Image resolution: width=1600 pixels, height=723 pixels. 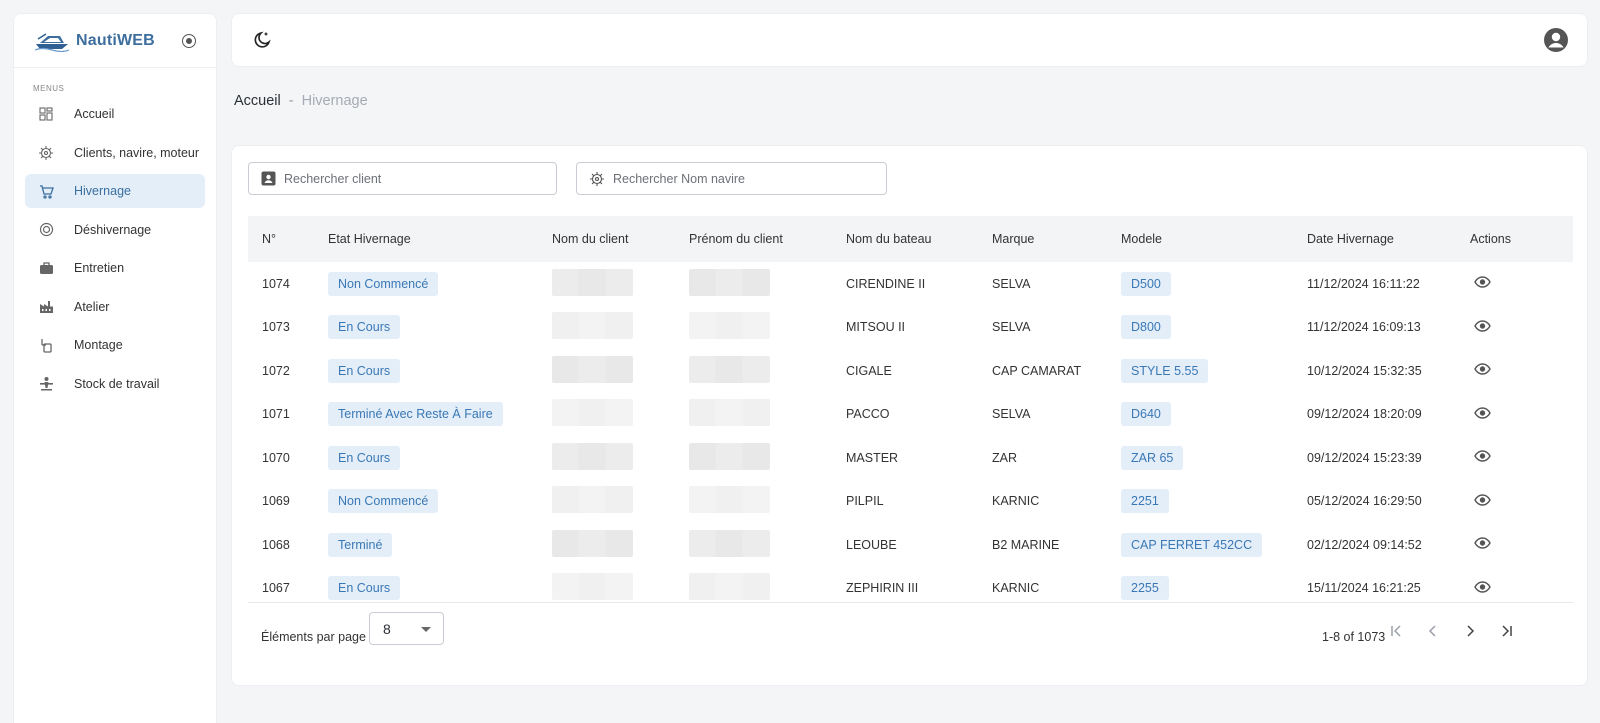 I want to click on cell-date: 11/12/2024 16:09:13, so click(x=1364, y=327).